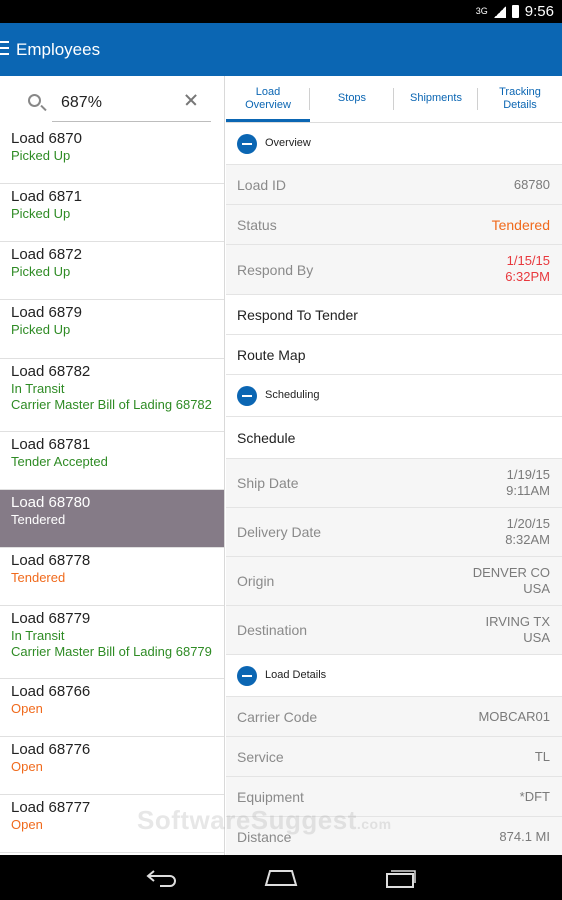  I want to click on field-label: Respond By, so click(275, 270).